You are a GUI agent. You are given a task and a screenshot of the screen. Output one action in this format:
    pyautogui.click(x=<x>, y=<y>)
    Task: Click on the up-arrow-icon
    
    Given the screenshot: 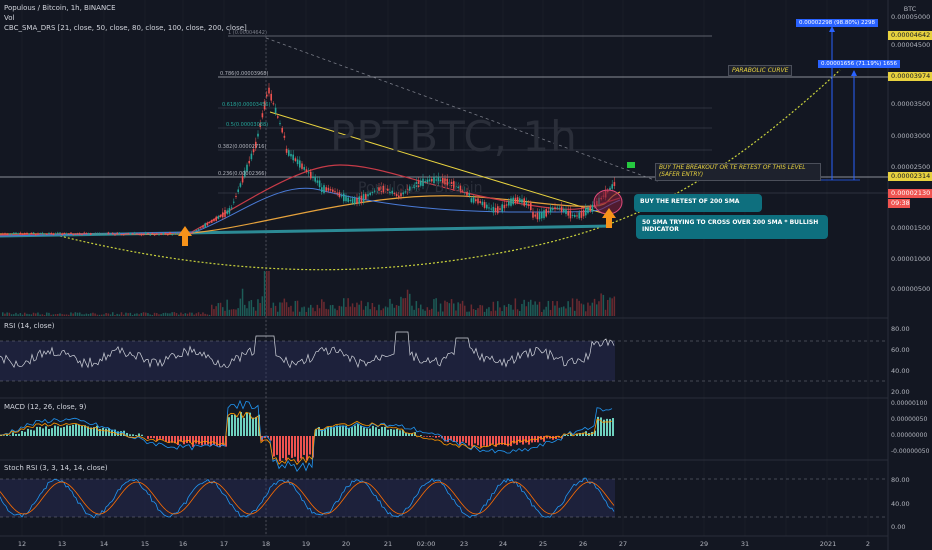 What is the action you would take?
    pyautogui.click(x=185, y=236)
    